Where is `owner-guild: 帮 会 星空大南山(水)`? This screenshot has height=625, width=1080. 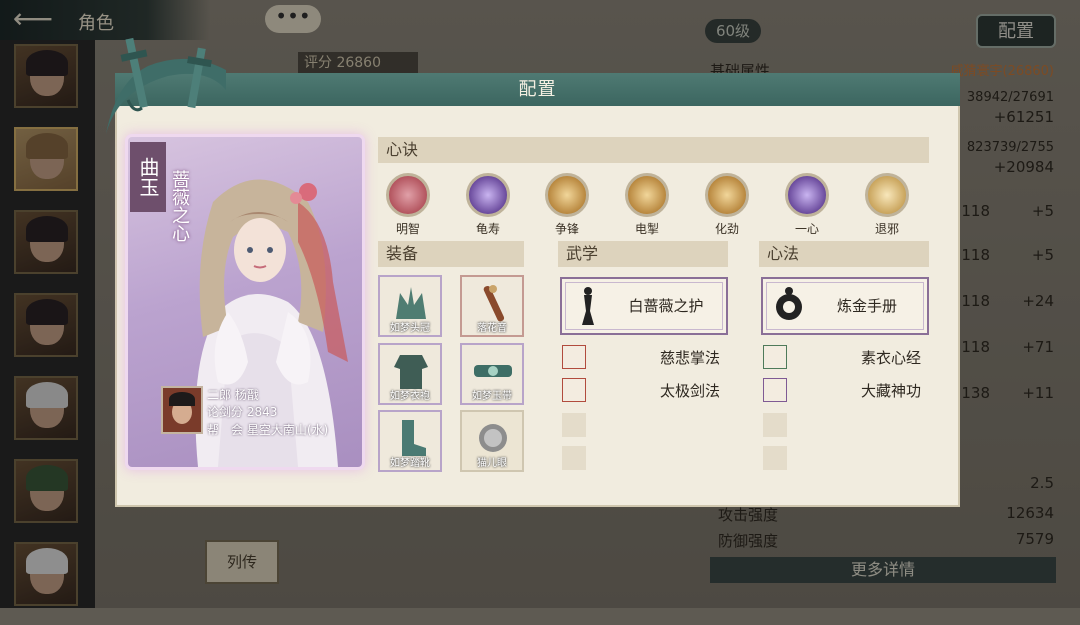
owner-guild: 帮 会 星空大南山(水) is located at coordinates (268, 430).